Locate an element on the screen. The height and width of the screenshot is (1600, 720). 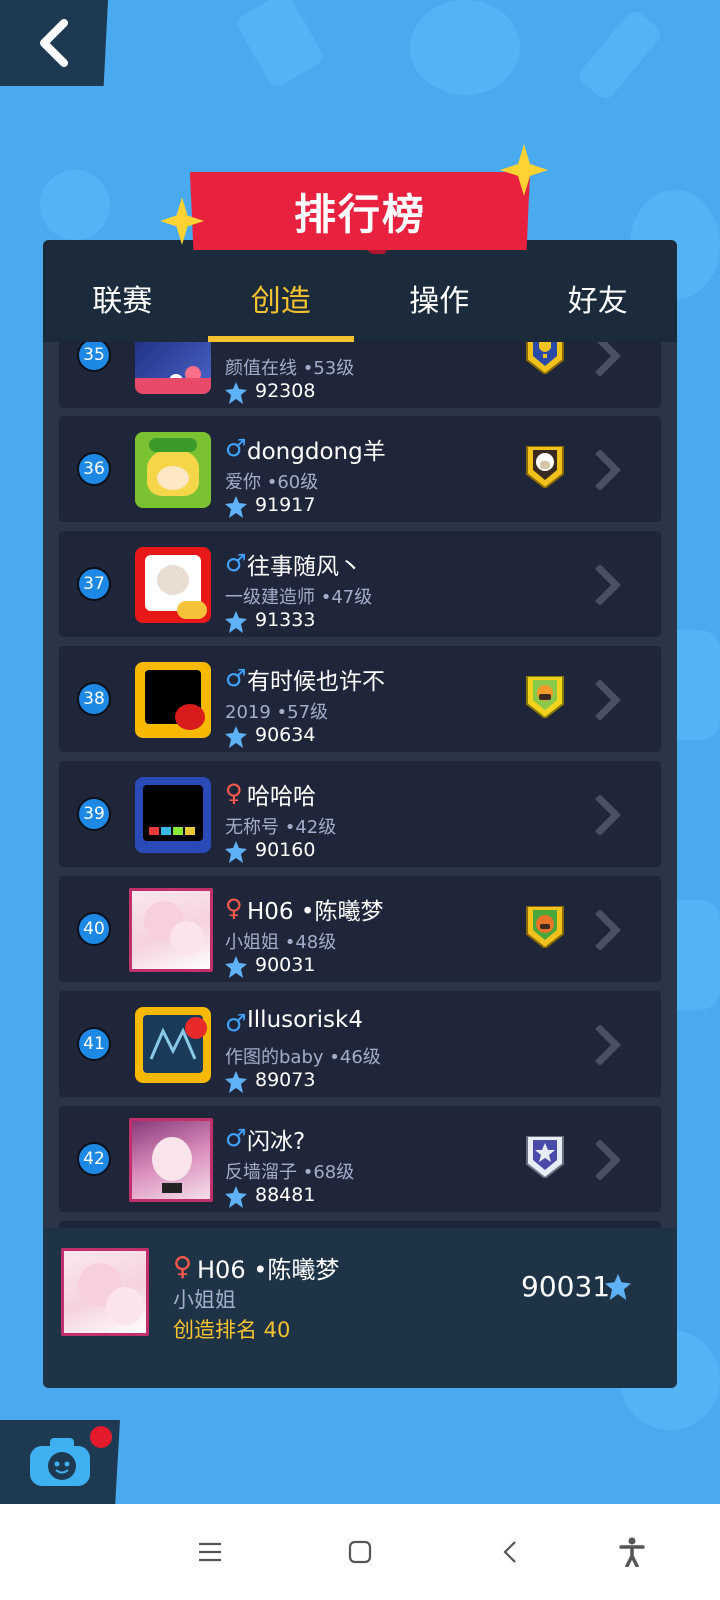
leaderboard-title-banner: 排行榜 is located at coordinates (360, 211).